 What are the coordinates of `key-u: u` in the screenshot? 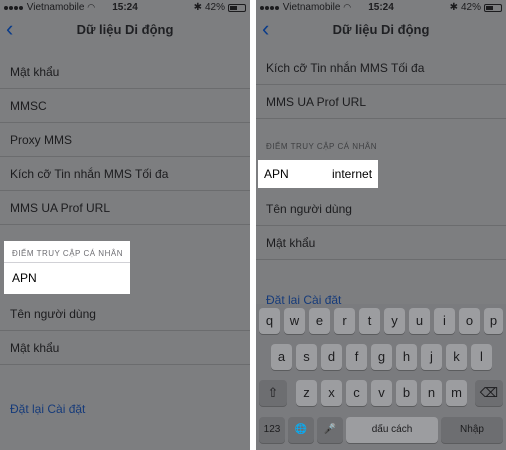 It's located at (419, 321).